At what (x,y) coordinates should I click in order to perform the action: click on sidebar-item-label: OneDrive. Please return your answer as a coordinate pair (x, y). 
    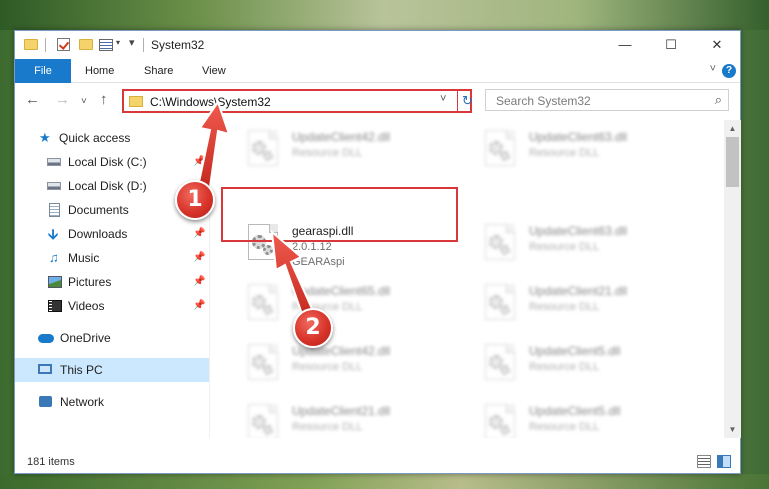
    Looking at the image, I should click on (85, 338).